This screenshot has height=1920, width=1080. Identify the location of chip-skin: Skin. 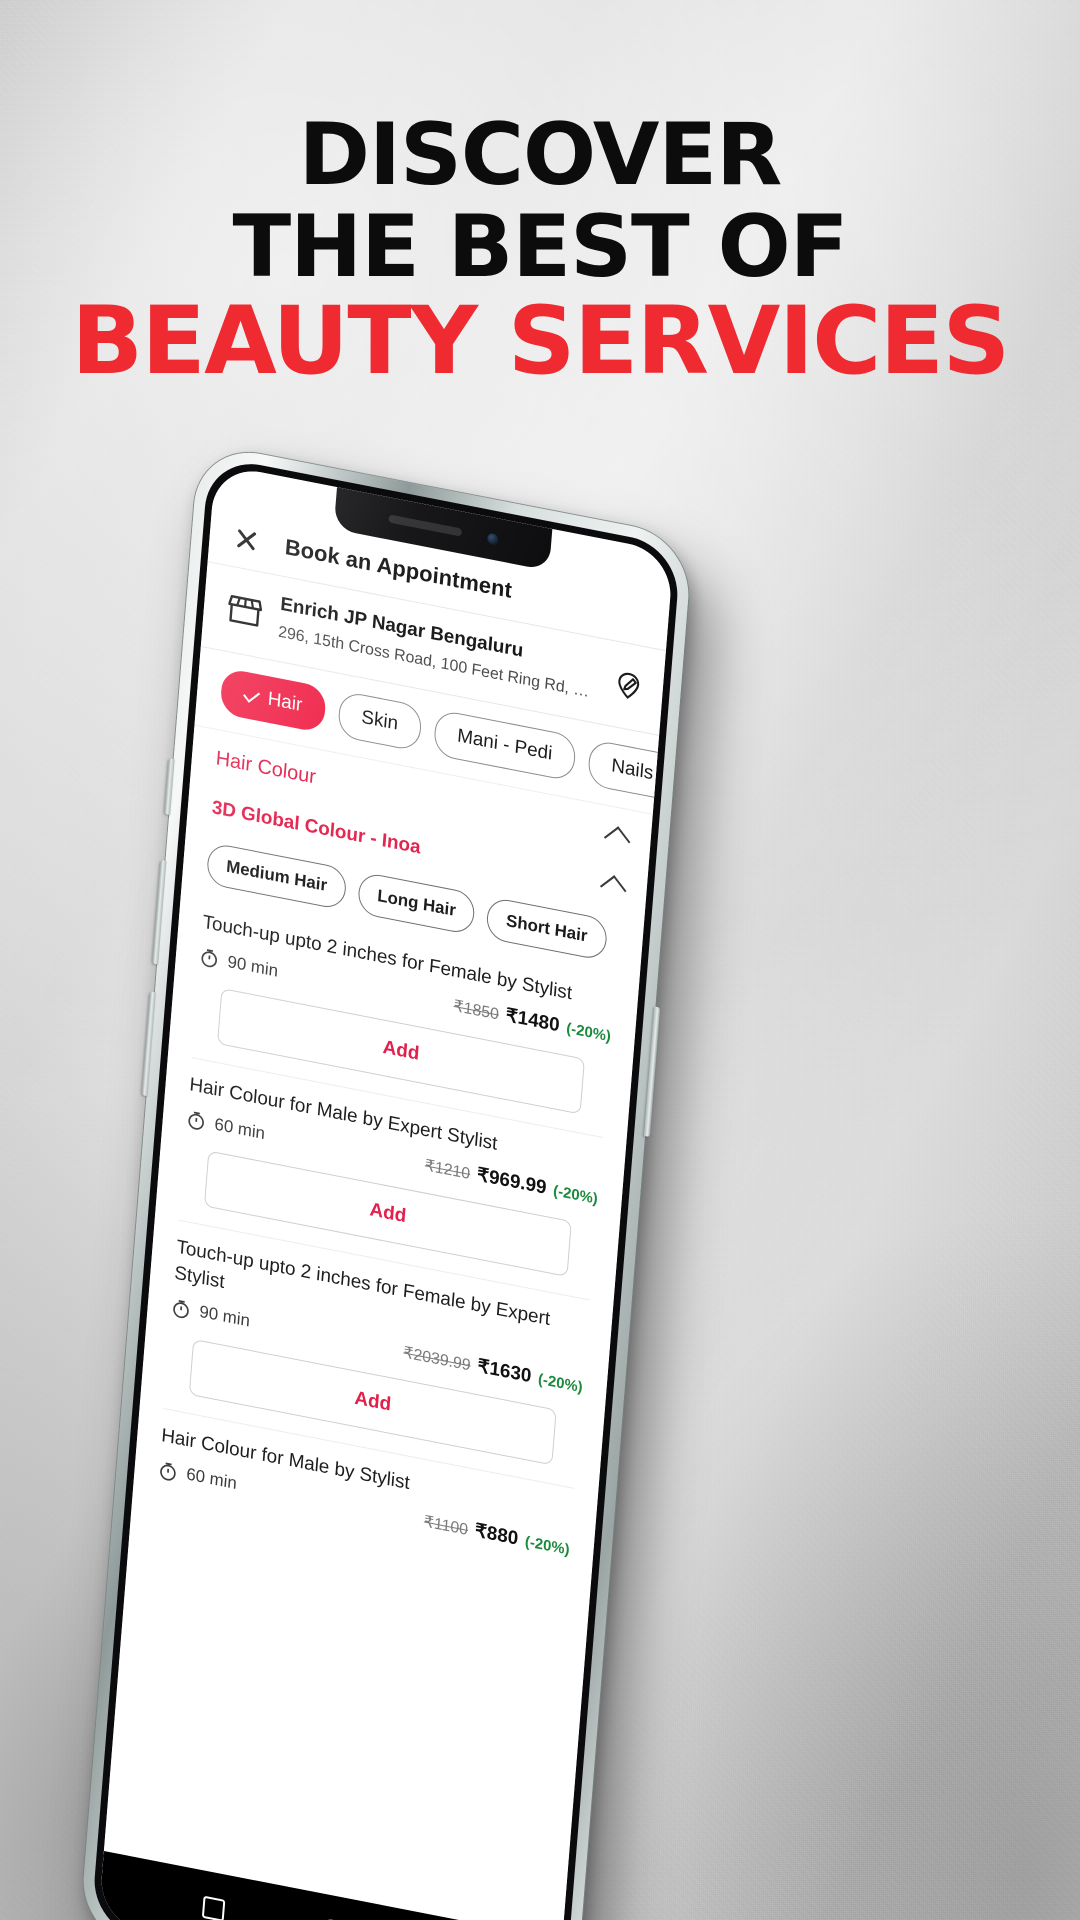
(379, 721).